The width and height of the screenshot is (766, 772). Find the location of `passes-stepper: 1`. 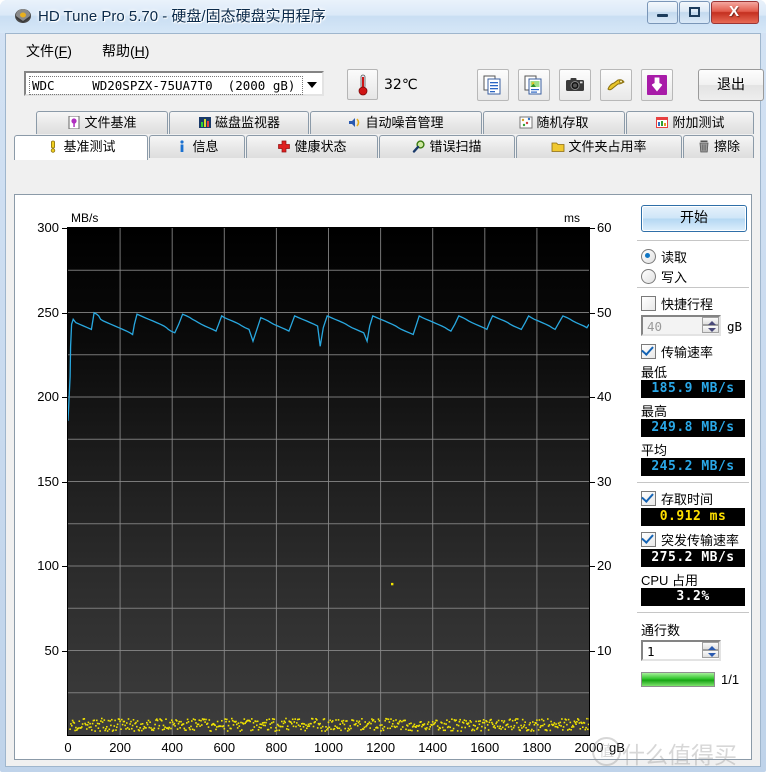

passes-stepper: 1 is located at coordinates (681, 650).